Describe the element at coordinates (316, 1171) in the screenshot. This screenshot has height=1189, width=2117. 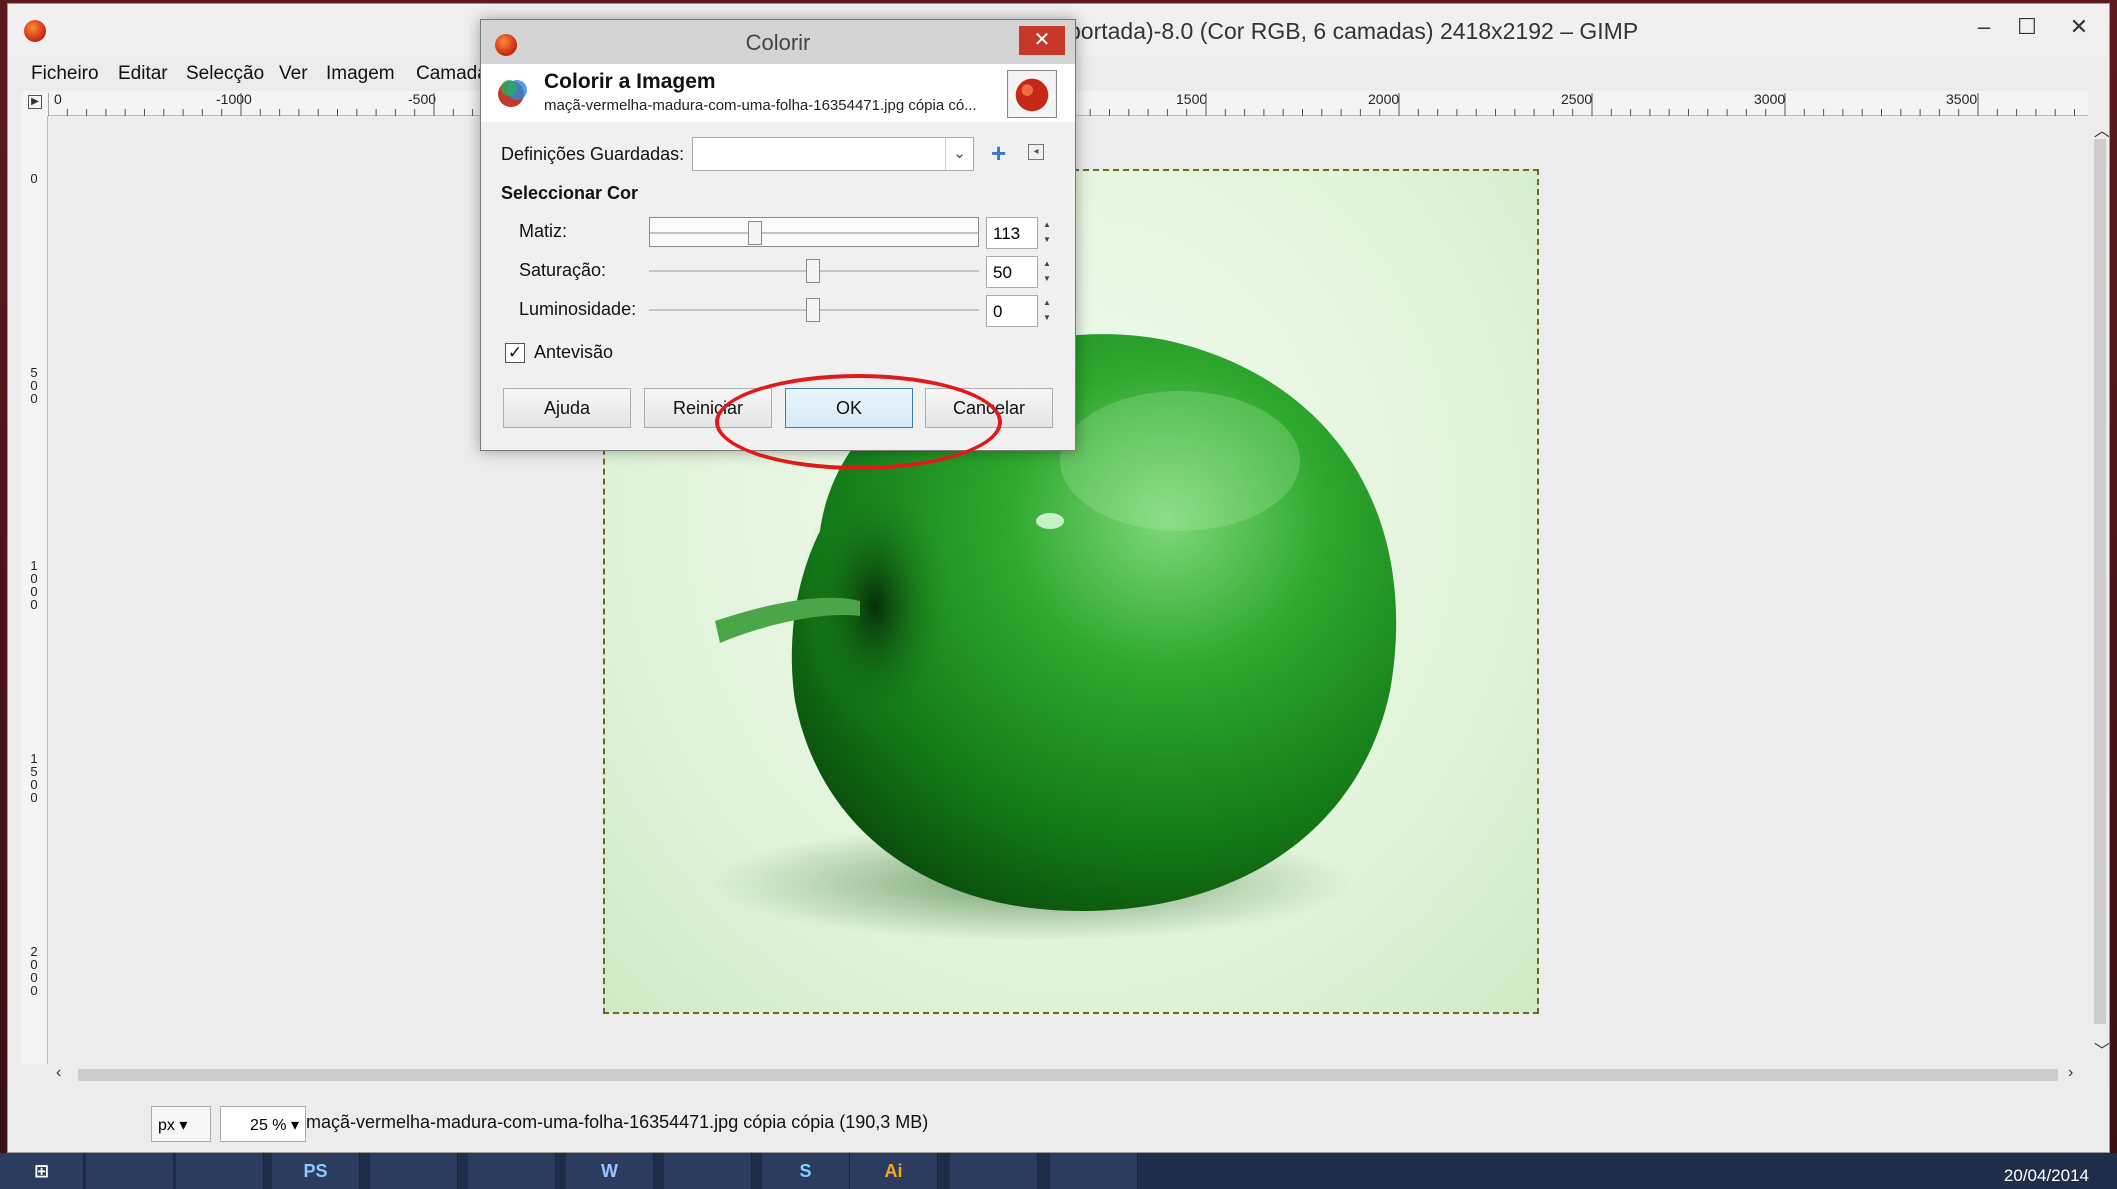
I see `taskbar-photoshop: PS` at that location.